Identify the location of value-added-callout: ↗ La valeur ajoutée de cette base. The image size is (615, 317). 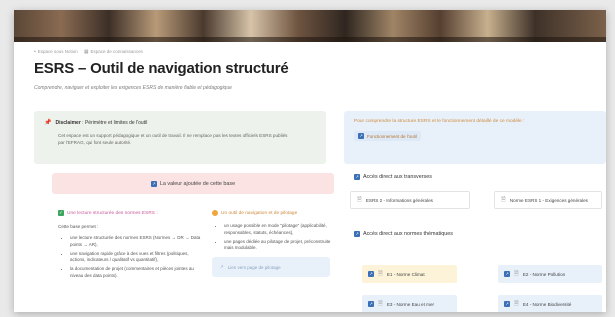
(193, 183).